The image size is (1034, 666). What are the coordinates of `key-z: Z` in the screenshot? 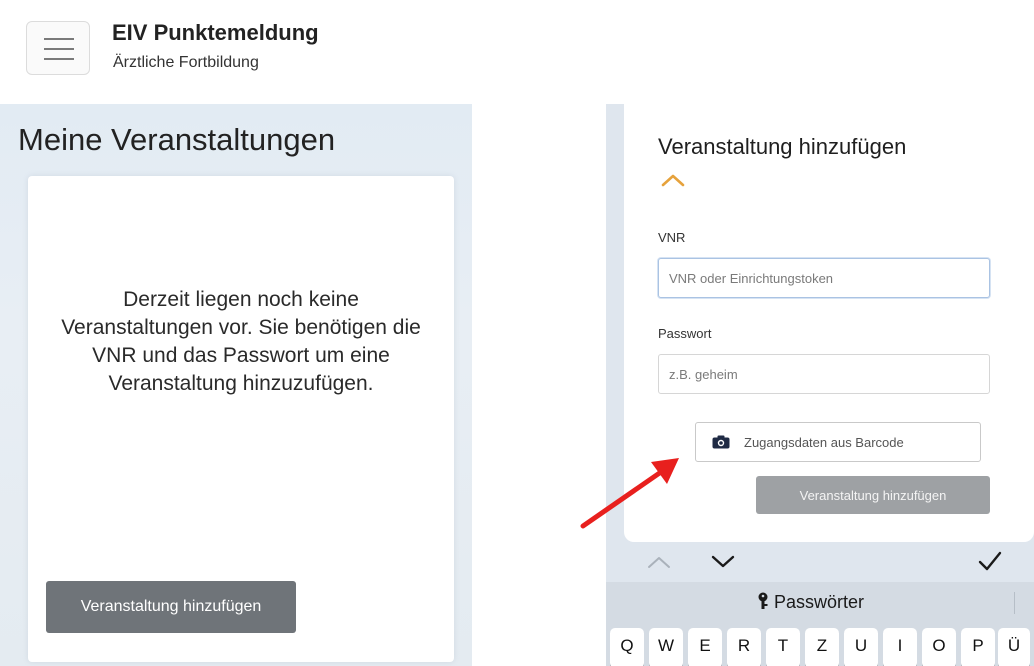 It's located at (822, 647).